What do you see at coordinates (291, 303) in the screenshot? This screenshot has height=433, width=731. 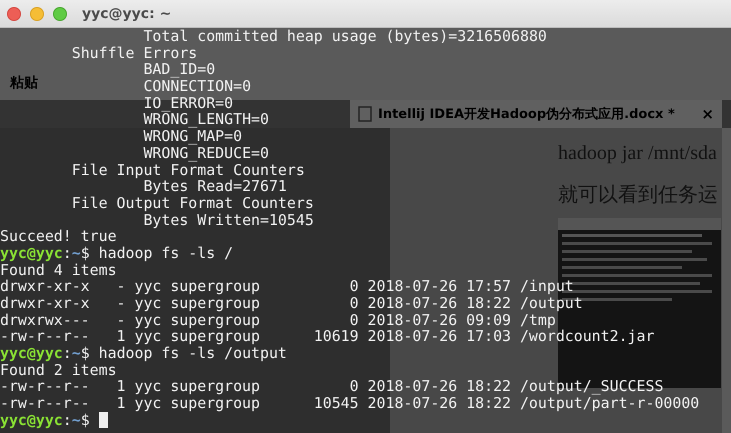 I see `terminal-line: drwxr-xr-x - yyc supergroup 0 2018-07-26 18:22 /output` at bounding box center [291, 303].